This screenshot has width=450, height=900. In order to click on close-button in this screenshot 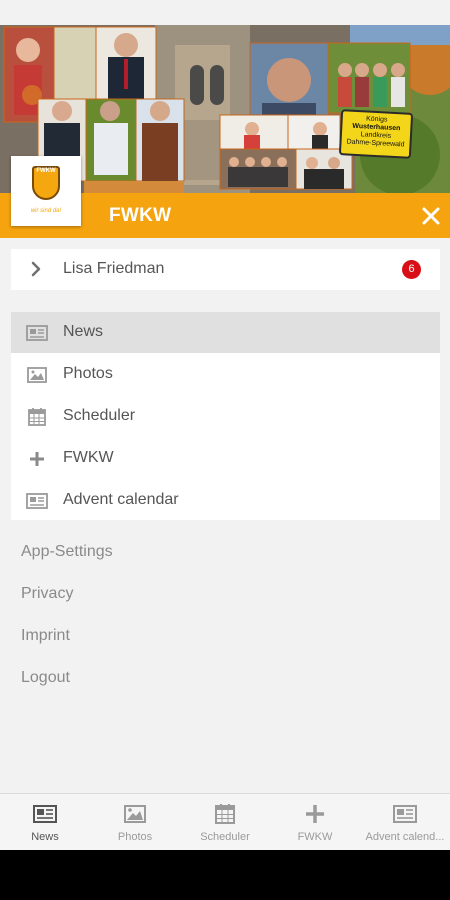, I will do `click(431, 216)`.